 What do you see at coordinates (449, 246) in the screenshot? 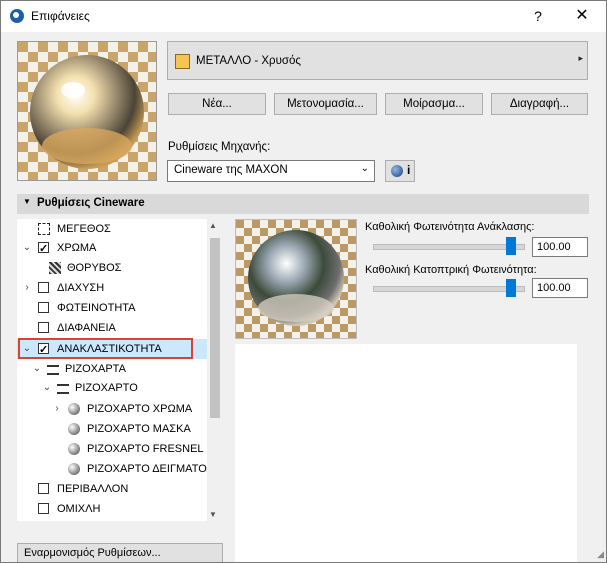
I see `reflection-brightness-slider` at bounding box center [449, 246].